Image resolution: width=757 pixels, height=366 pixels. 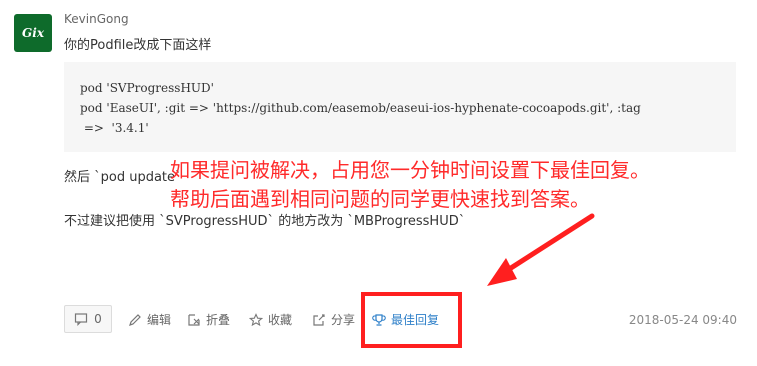 I want to click on star-icon, so click(x=256, y=319).